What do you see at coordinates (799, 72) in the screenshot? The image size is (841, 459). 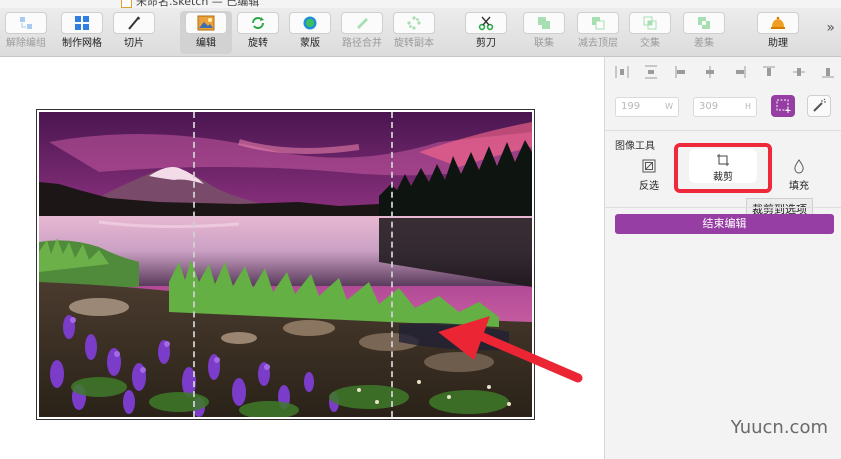 I see `align-middle-vertical-icon` at bounding box center [799, 72].